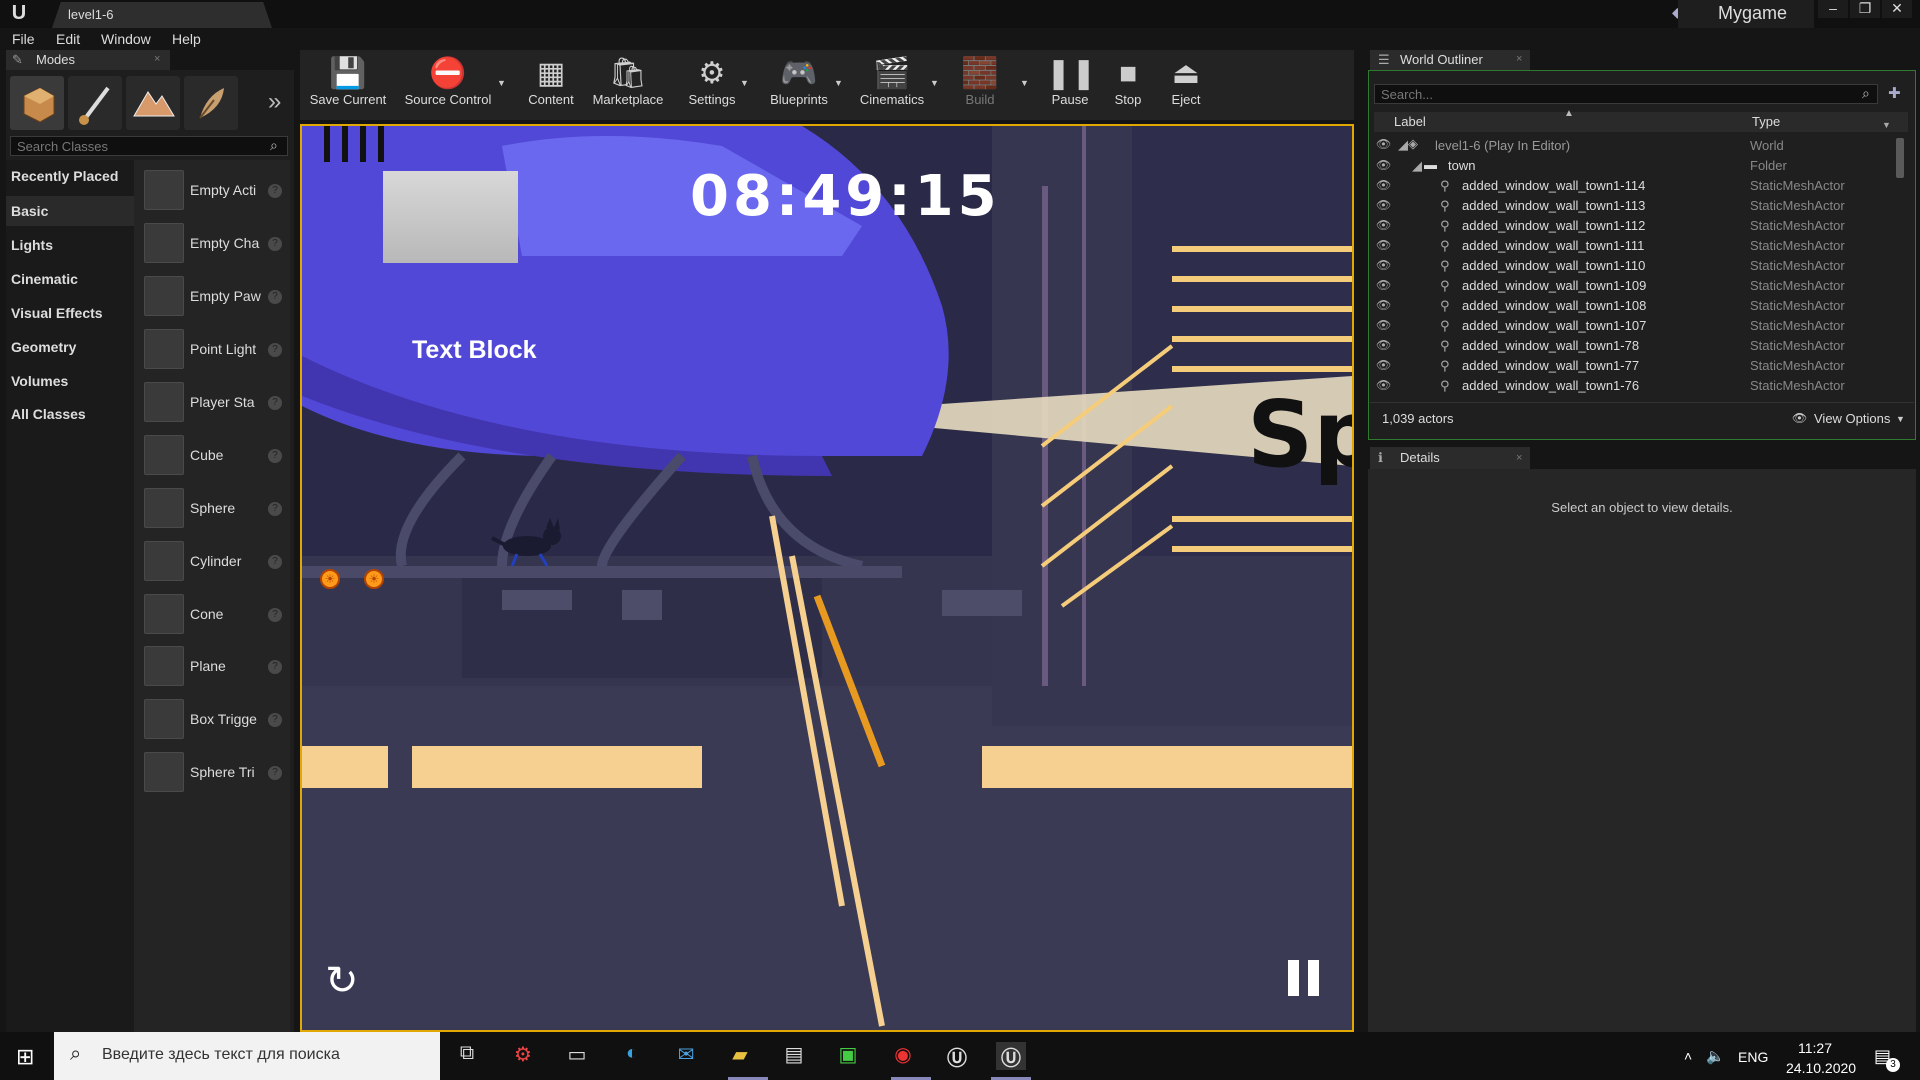 This screenshot has width=1920, height=1080. Describe the element at coordinates (686, 1056) in the screenshot. I see `mail-icon: ✉` at that location.